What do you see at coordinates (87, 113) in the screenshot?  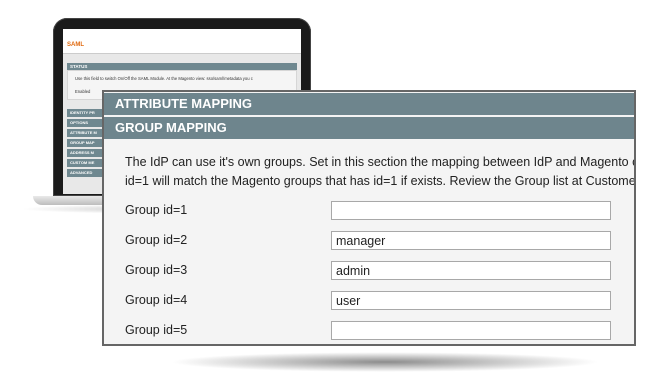 I see `laptop-nav-item: IDENTITY PR` at bounding box center [87, 113].